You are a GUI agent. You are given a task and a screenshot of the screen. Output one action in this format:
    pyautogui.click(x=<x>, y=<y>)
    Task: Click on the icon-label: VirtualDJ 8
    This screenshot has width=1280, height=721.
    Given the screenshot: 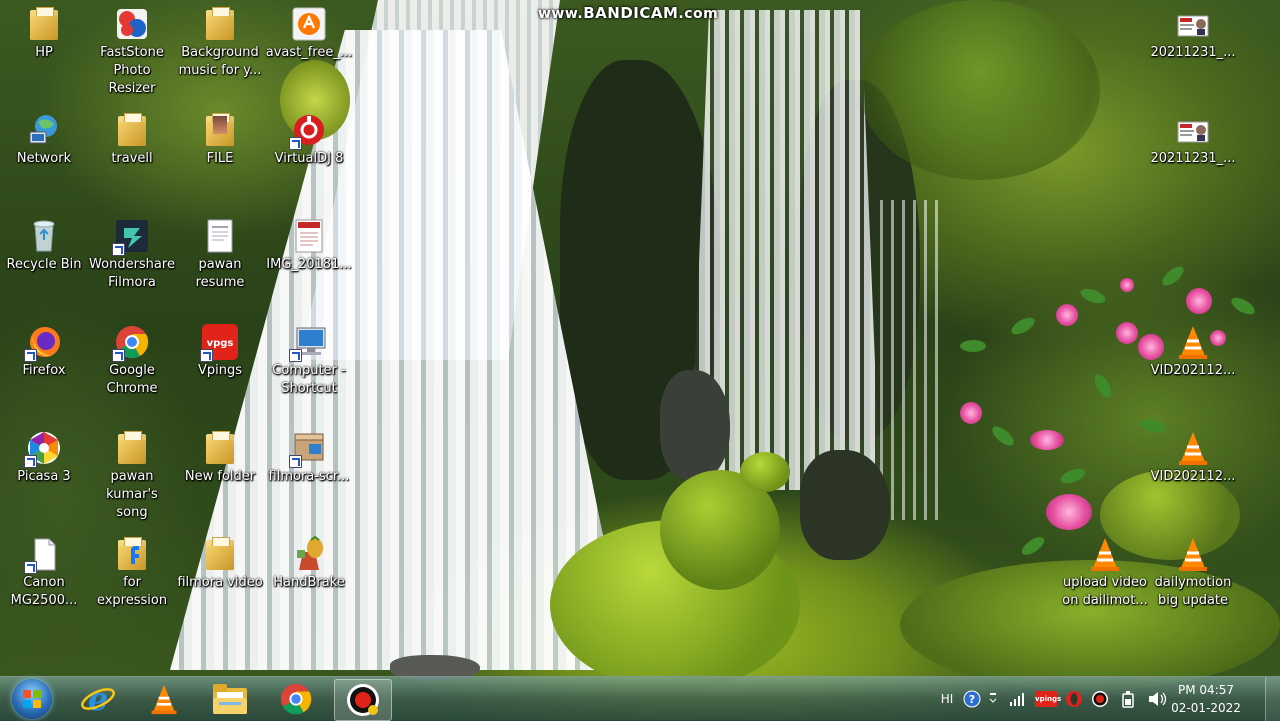 What is the action you would take?
    pyautogui.click(x=309, y=158)
    